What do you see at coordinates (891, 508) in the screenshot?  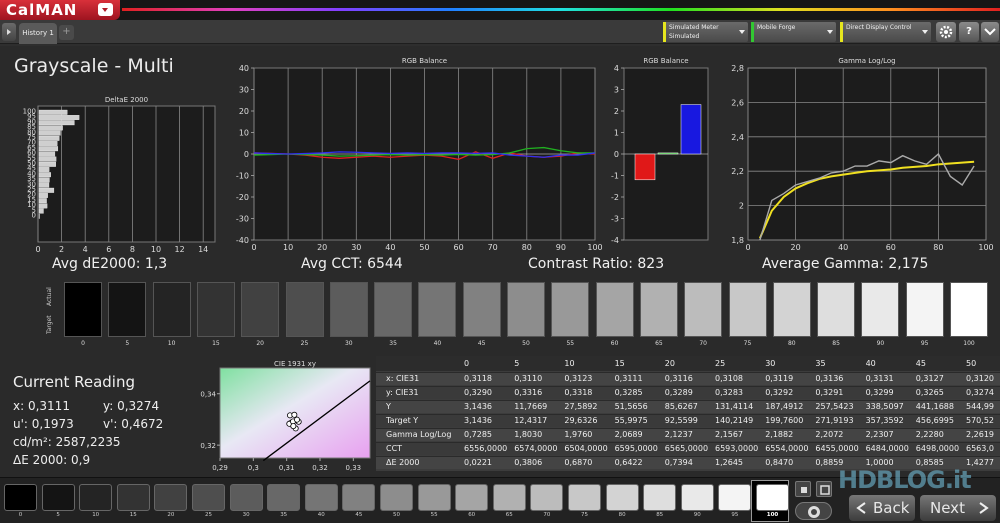 I see `back-label: Back` at bounding box center [891, 508].